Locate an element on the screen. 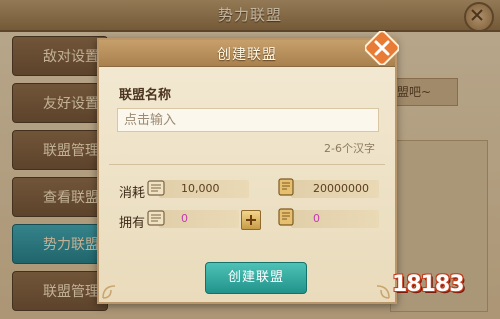 The image size is (500, 319). dialog-header: 创建联盟 is located at coordinates (247, 53).